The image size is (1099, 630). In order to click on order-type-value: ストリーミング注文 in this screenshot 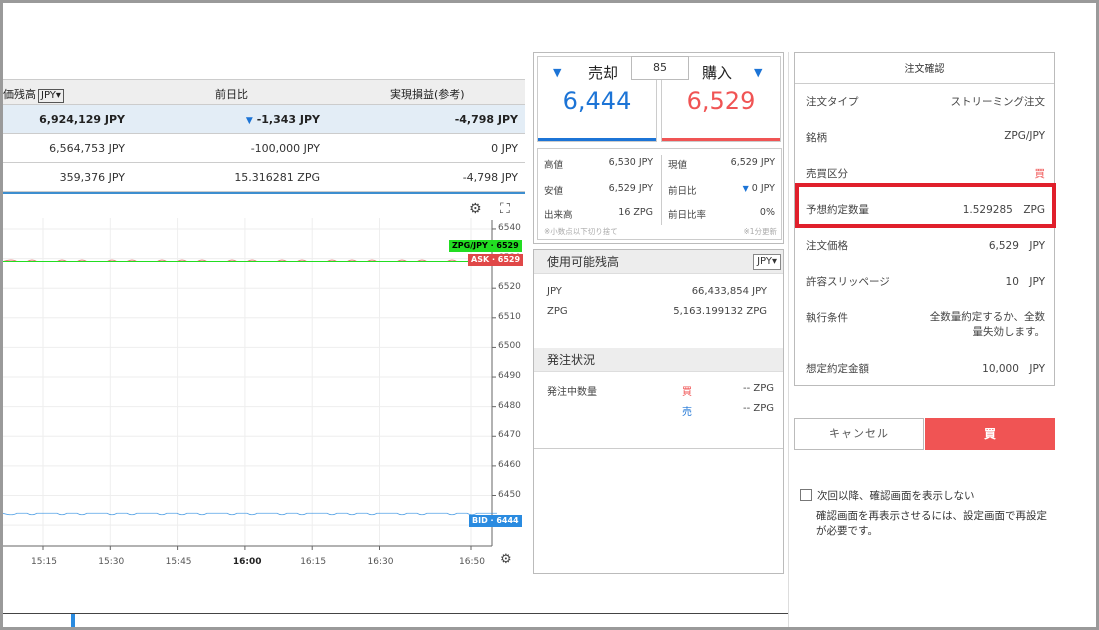, I will do `click(998, 102)`.